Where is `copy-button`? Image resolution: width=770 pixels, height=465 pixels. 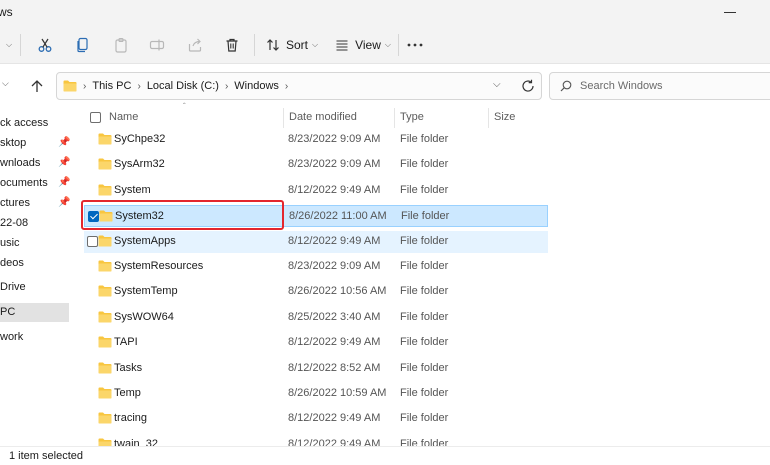
copy-button is located at coordinates (83, 45).